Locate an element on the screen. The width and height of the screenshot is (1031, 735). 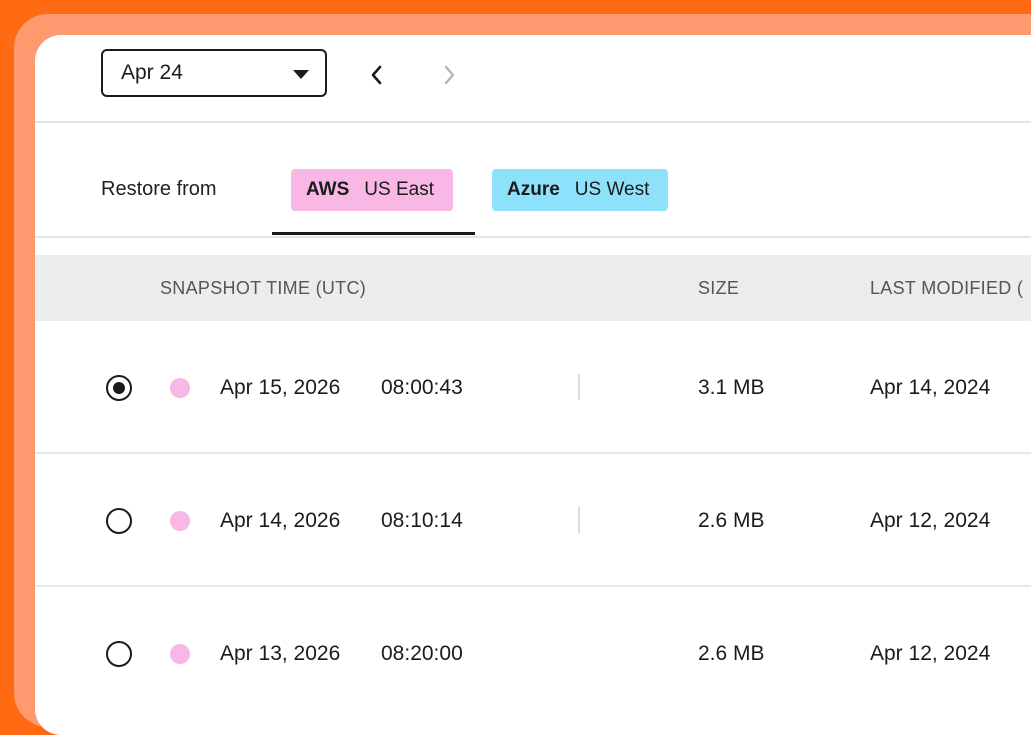
source-chip-azure: Azure US West is located at coordinates (580, 190).